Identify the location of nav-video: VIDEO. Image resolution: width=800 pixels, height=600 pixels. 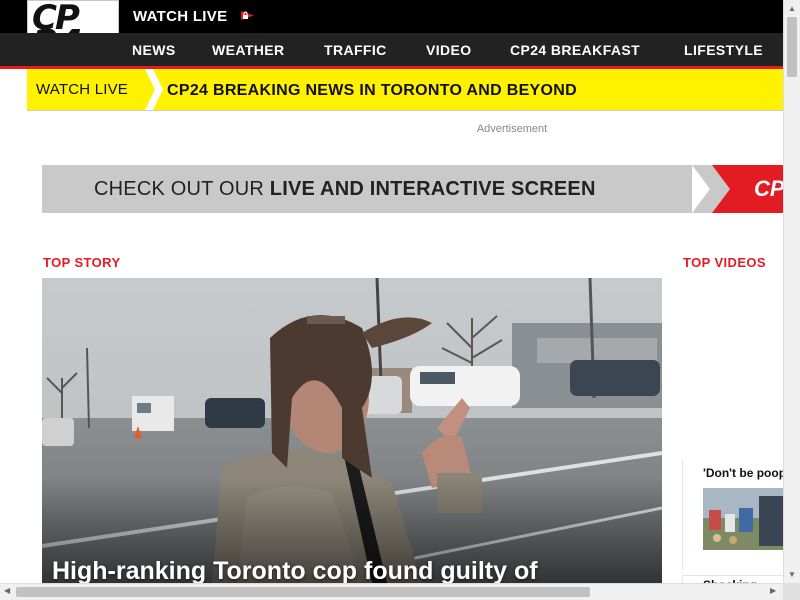
(449, 50).